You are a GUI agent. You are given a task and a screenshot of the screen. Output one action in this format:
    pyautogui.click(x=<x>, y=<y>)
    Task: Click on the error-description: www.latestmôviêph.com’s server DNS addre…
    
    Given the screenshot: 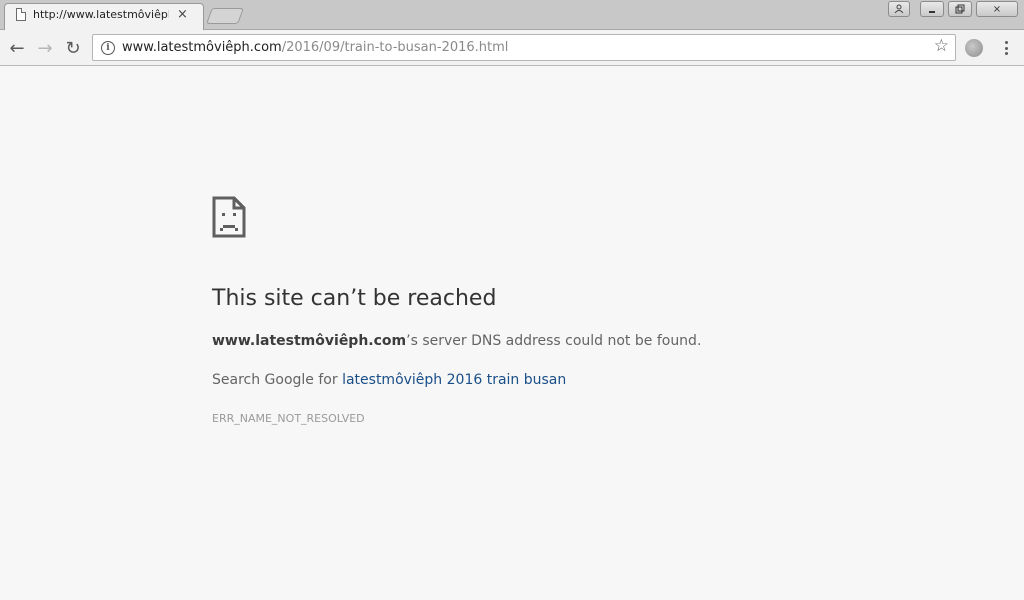 What is the action you would take?
    pyautogui.click(x=456, y=341)
    